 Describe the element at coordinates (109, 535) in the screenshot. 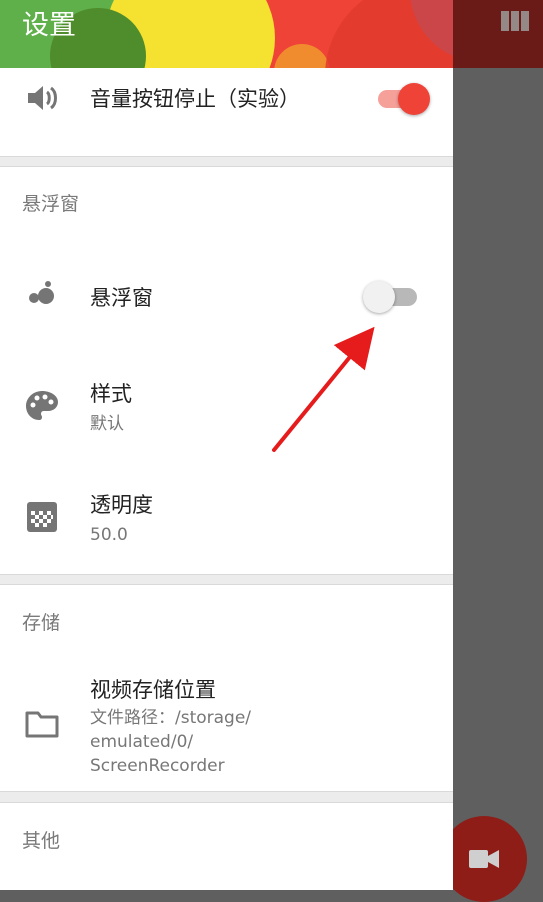

I see `opacity-subtitle: 50.0` at that location.